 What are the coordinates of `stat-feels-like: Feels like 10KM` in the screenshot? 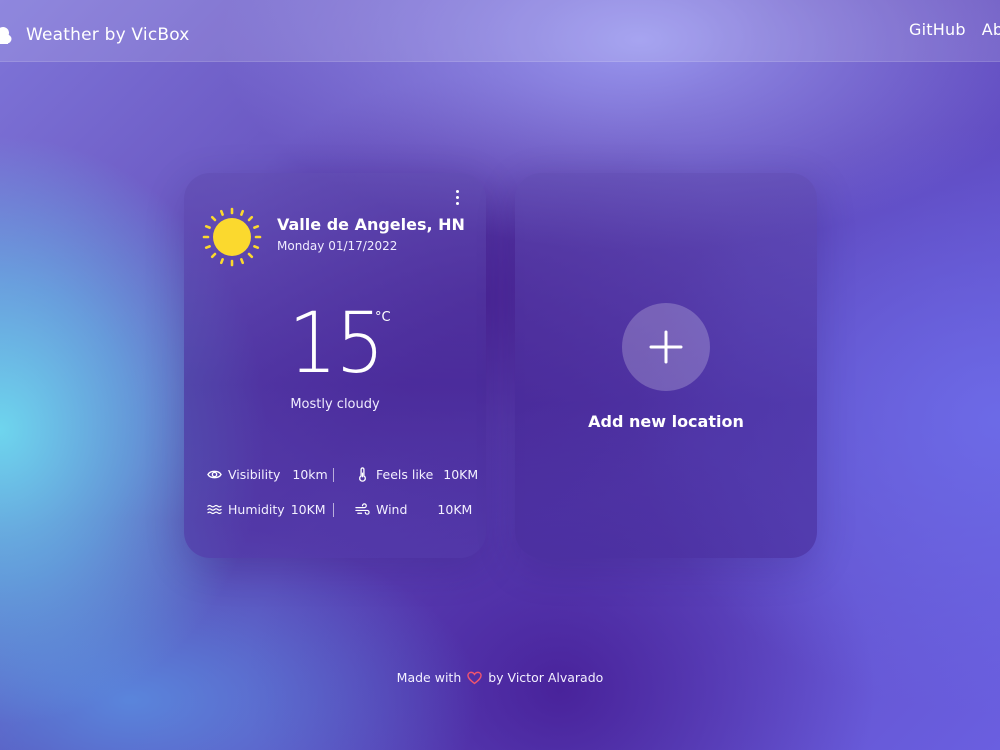 It's located at (416, 474).